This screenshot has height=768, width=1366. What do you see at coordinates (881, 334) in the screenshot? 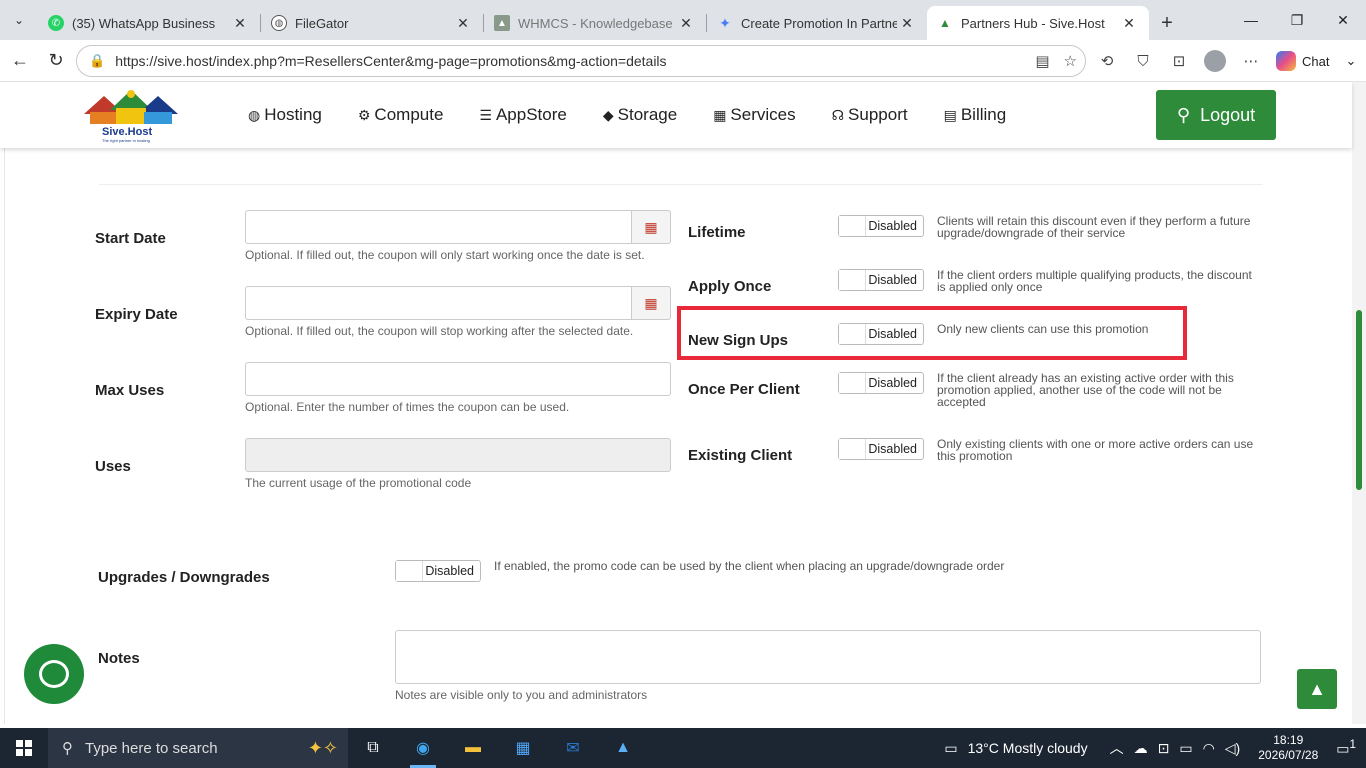
I see `new-sign-ups-toggle: Disabled` at bounding box center [881, 334].